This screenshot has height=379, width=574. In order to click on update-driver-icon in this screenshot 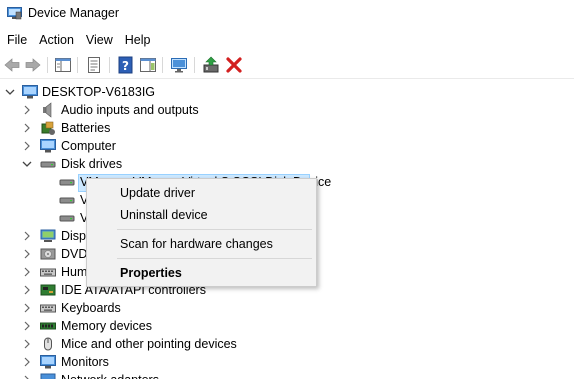, I will do `click(211, 65)`.